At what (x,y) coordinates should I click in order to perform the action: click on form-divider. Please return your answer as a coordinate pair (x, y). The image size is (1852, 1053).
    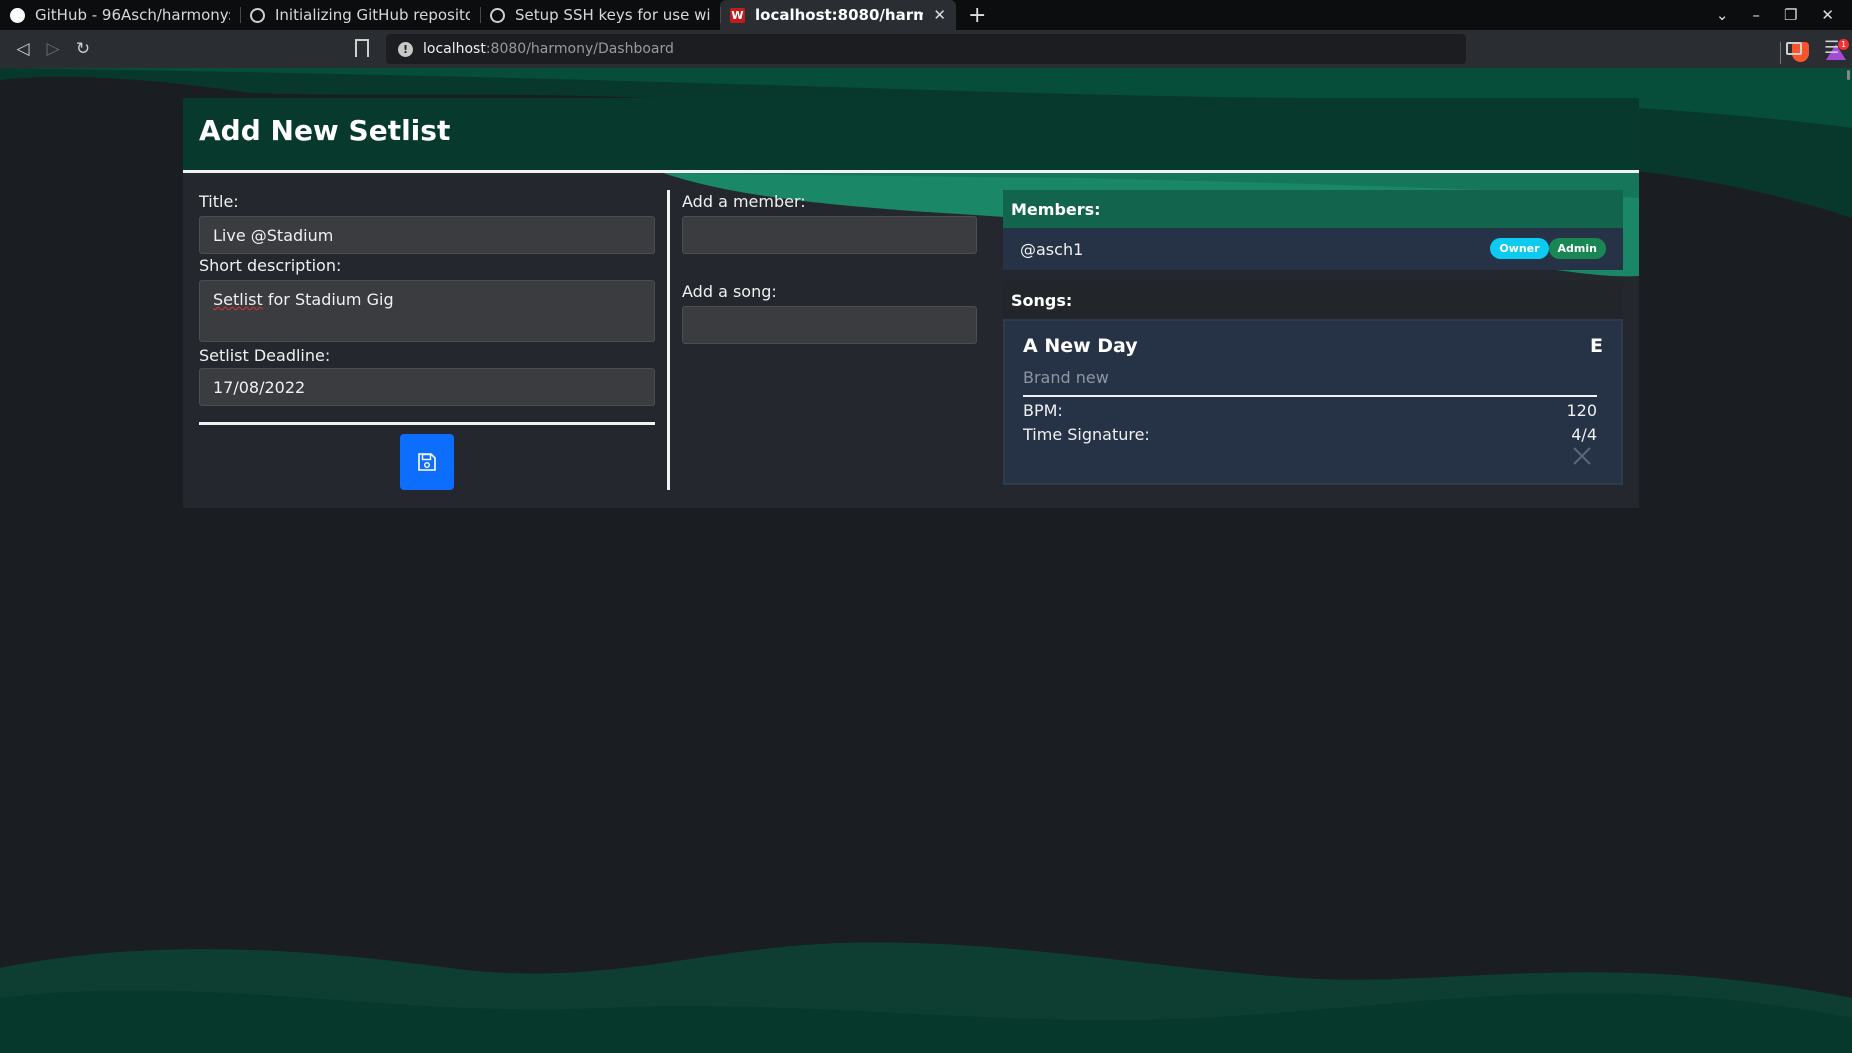
    Looking at the image, I should click on (427, 423).